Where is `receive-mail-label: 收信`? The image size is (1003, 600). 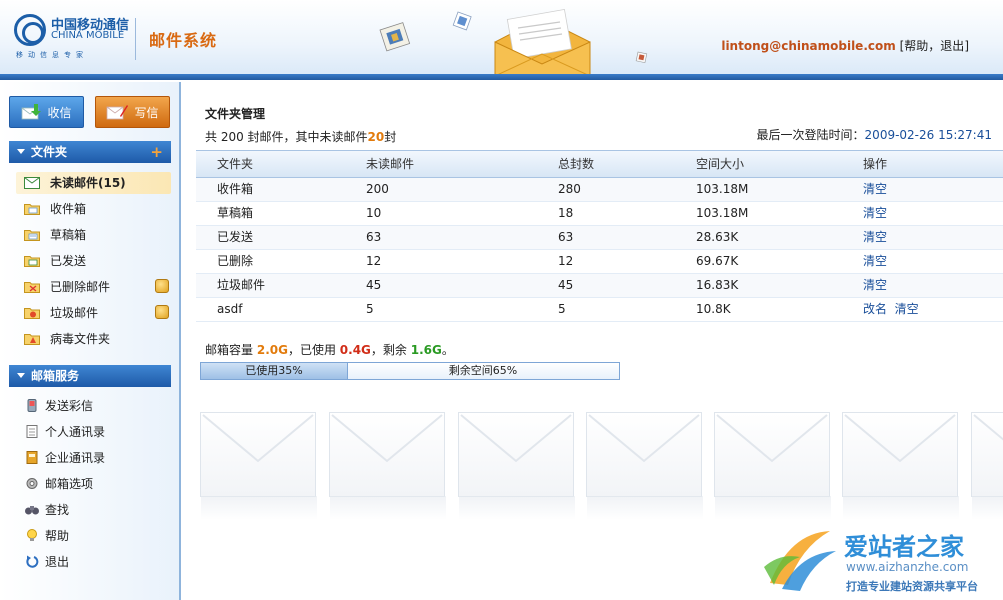 receive-mail-label: 收信 is located at coordinates (59, 112).